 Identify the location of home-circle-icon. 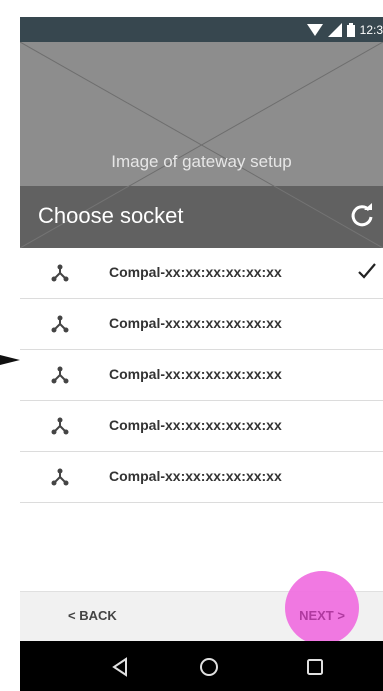
(209, 667).